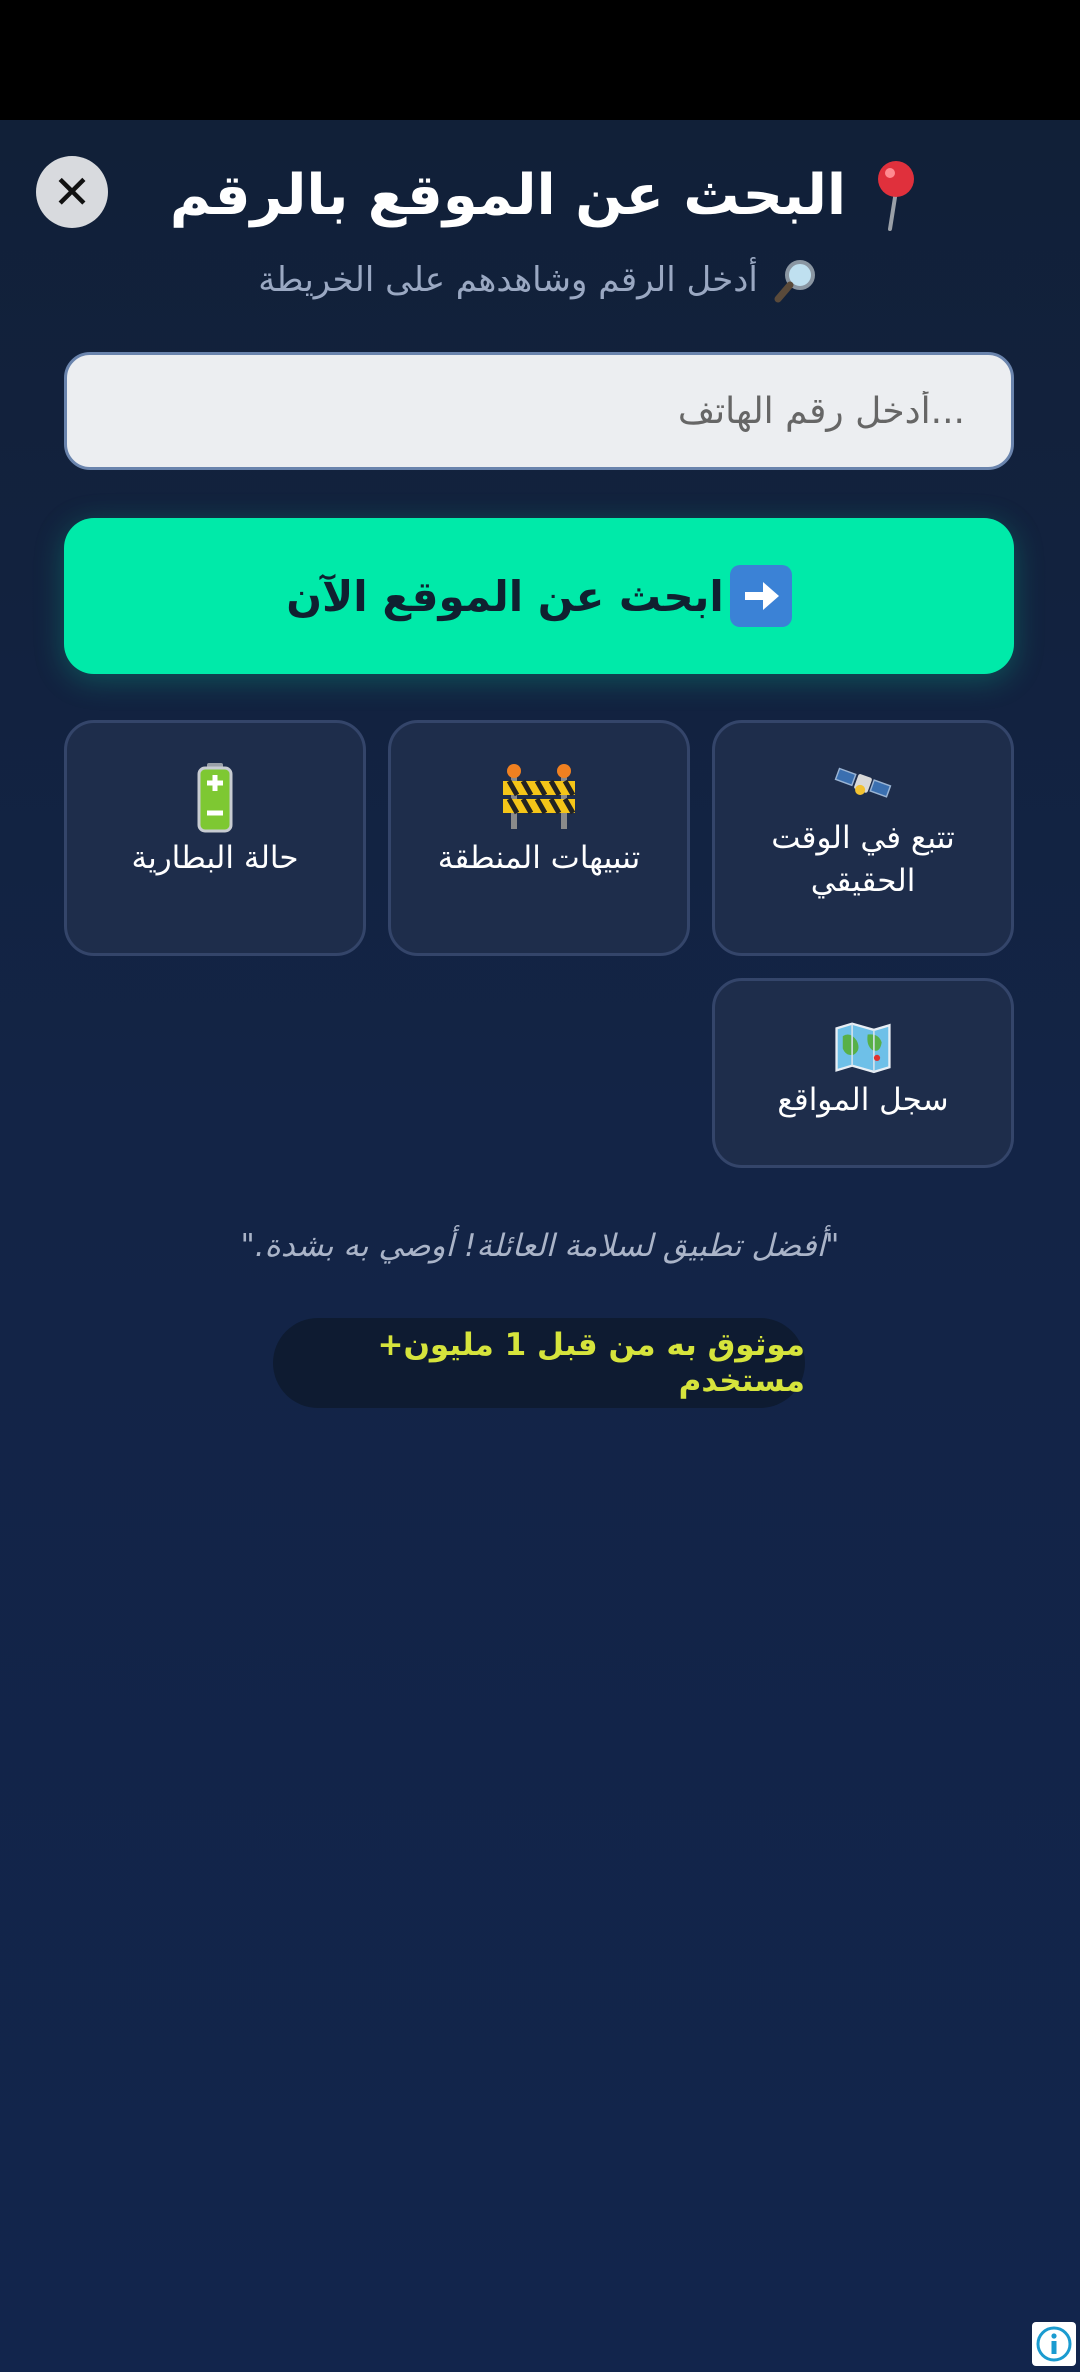  What do you see at coordinates (505, 596) in the screenshot?
I see `search-button-label: ابحث عن الموقع الآن` at bounding box center [505, 596].